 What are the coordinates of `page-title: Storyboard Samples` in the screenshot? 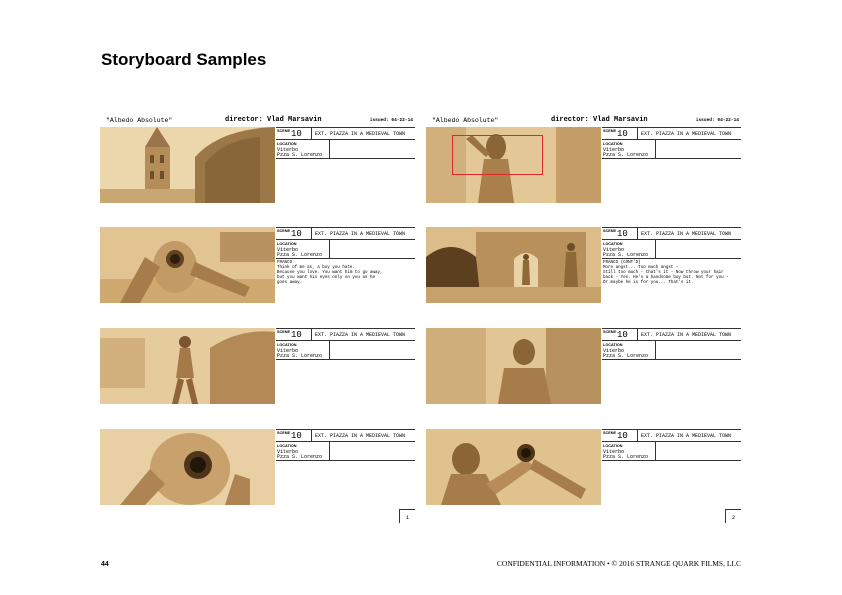 It's located at (184, 59).